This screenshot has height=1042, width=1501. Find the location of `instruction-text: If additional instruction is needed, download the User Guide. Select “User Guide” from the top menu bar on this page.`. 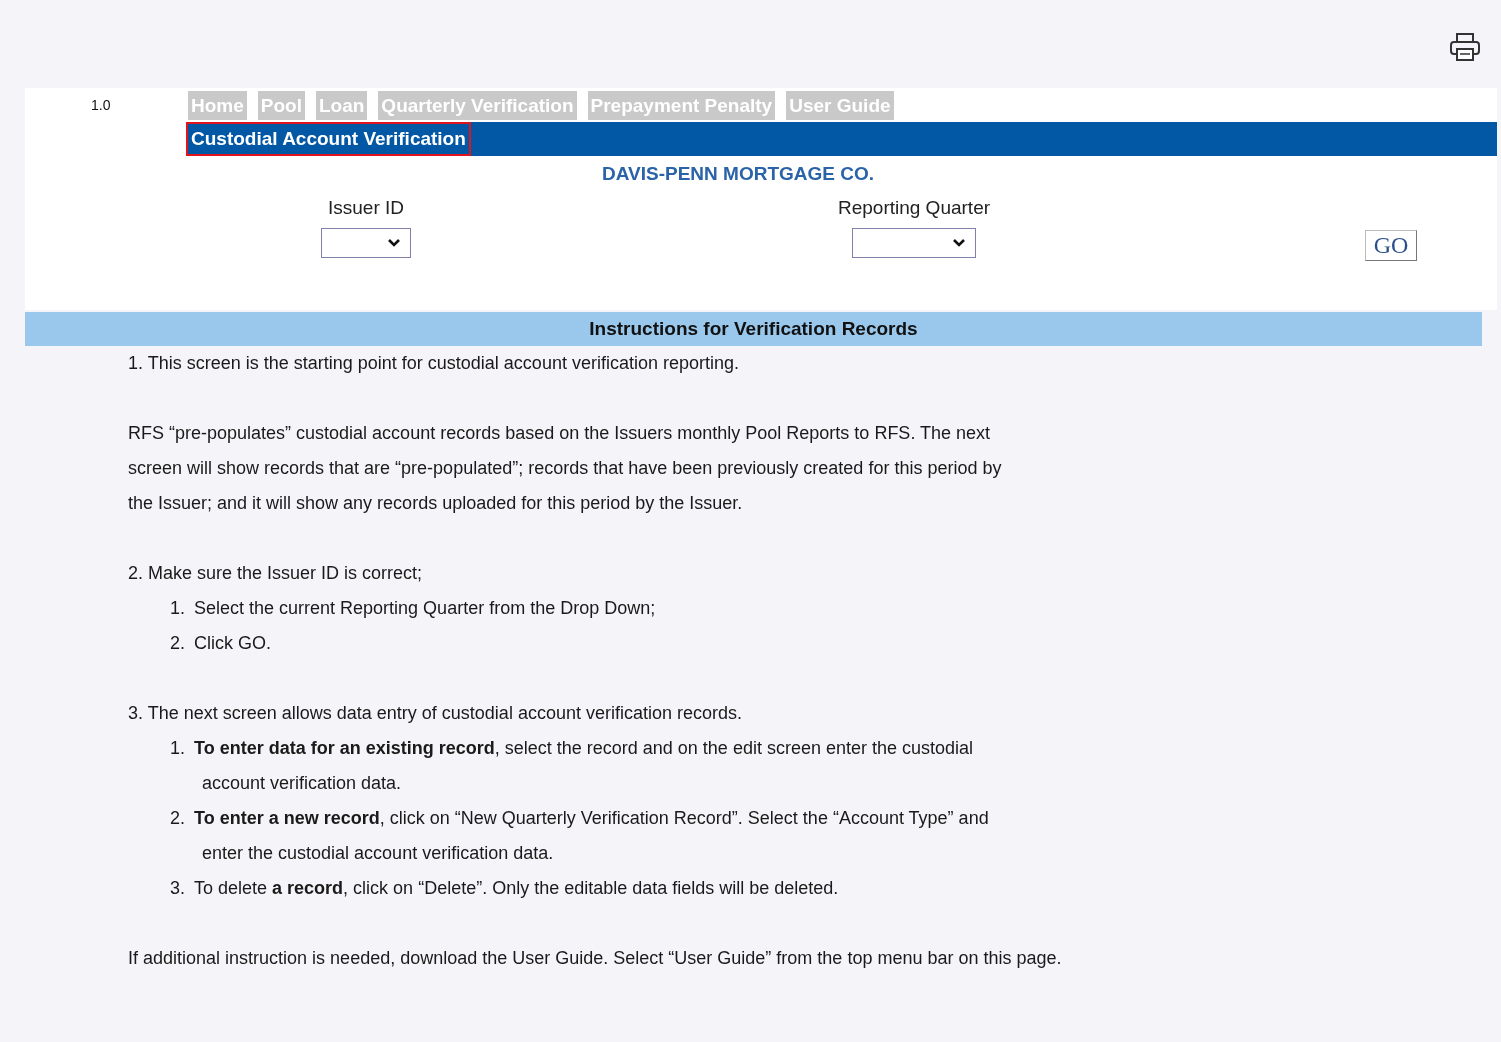

instruction-text: If additional instruction is needed, download the User Guide. Select “User Guide” from the top menu bar on this page. is located at coordinates (595, 958).